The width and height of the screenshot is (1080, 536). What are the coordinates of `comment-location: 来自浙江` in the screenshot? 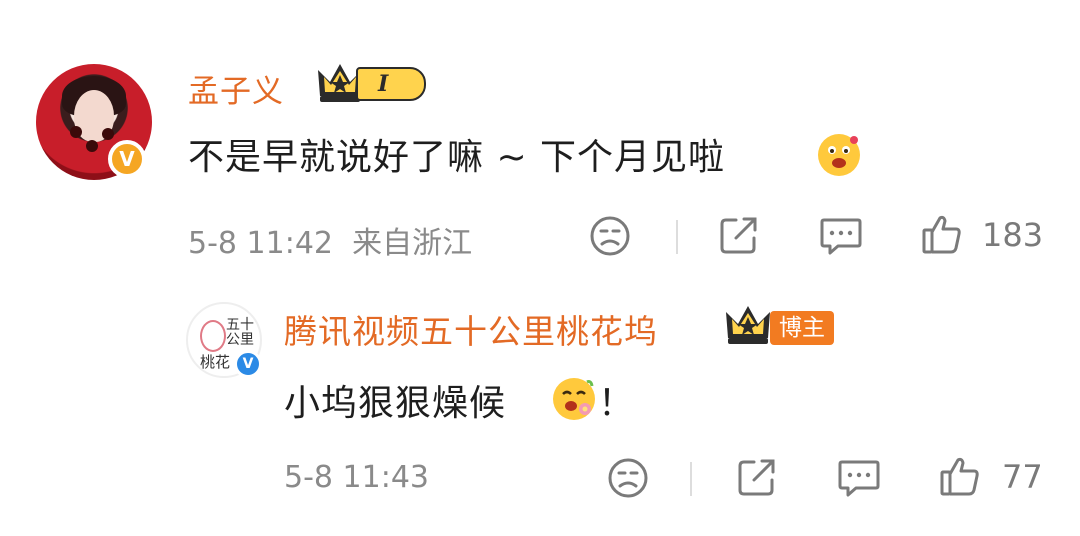 It's located at (412, 243).